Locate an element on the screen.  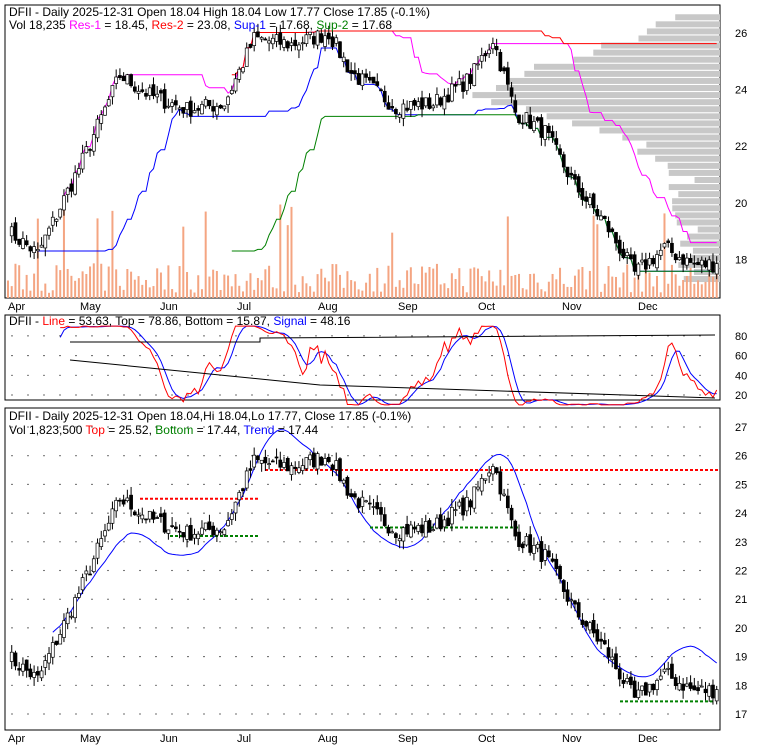
x-tick-label: Oct is located at coordinates (486, 307).